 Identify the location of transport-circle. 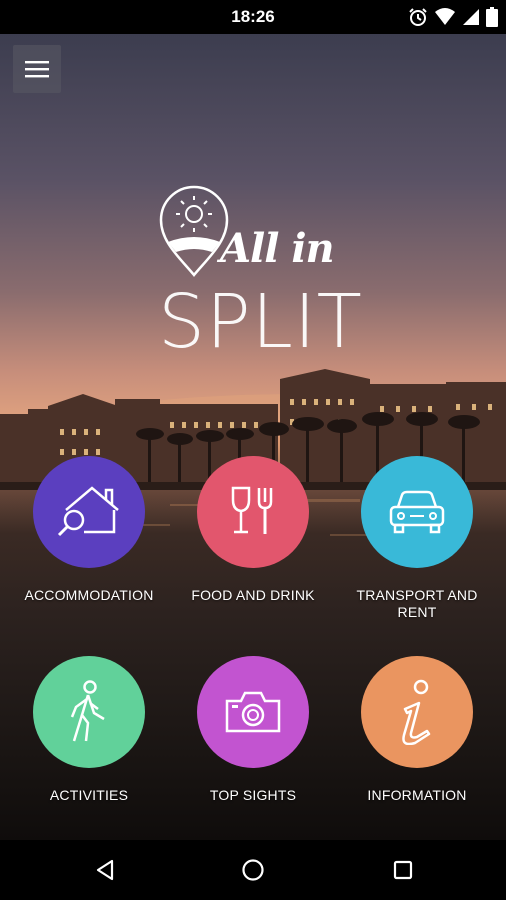
(417, 512).